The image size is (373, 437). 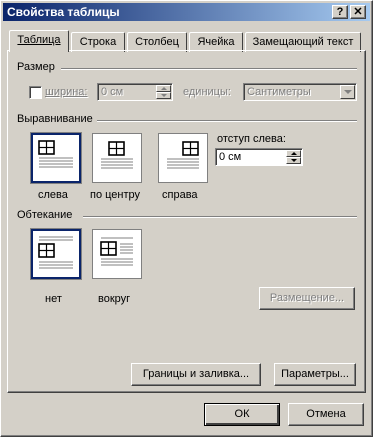 I want to click on align-center-option, so click(x=117, y=158).